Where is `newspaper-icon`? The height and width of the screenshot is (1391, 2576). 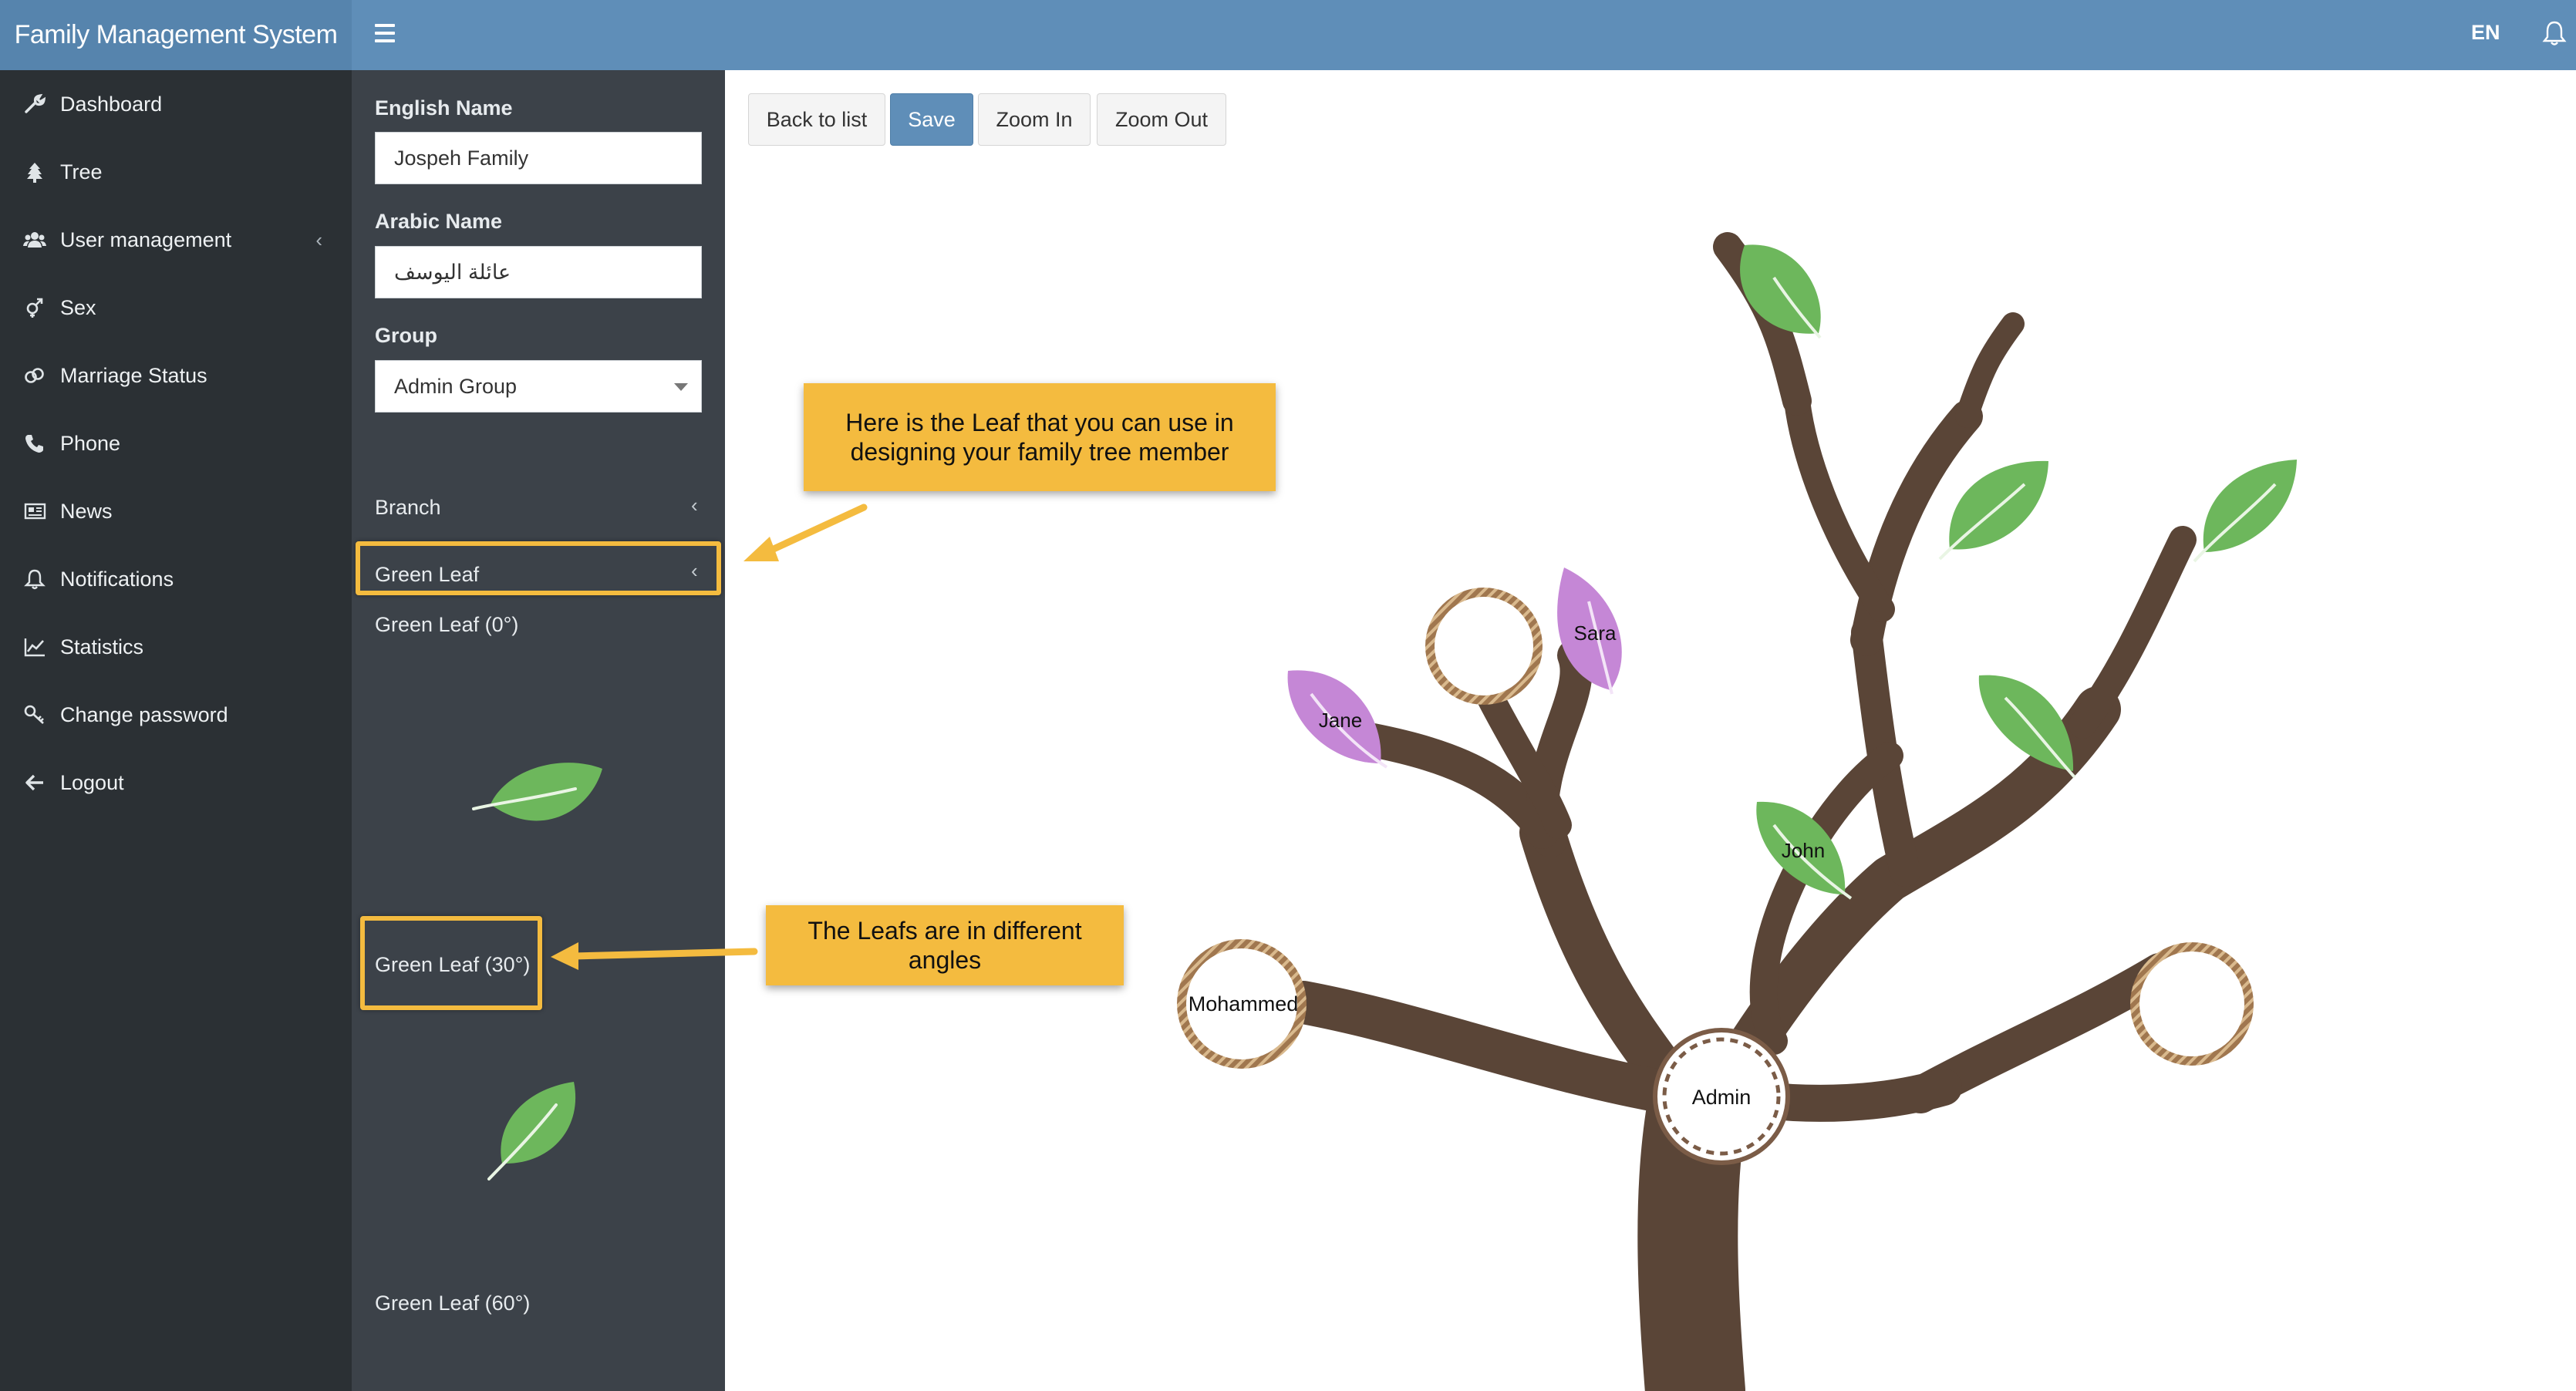
newspaper-icon is located at coordinates (35, 512).